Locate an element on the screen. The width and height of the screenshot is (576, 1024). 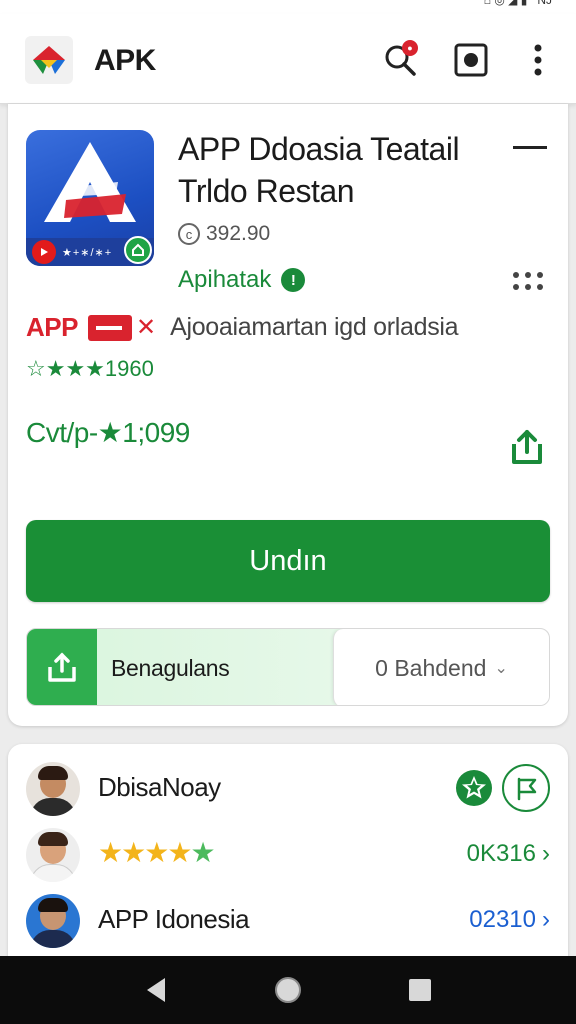
screenshot-button is located at coordinates (471, 60).